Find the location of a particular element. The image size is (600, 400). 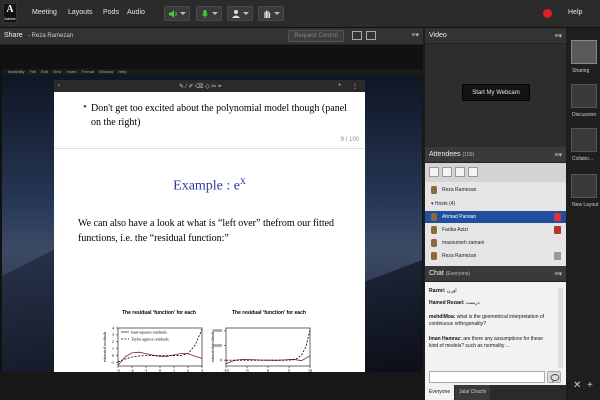

attendee-row: Fariba Azizi is located at coordinates (495, 230).